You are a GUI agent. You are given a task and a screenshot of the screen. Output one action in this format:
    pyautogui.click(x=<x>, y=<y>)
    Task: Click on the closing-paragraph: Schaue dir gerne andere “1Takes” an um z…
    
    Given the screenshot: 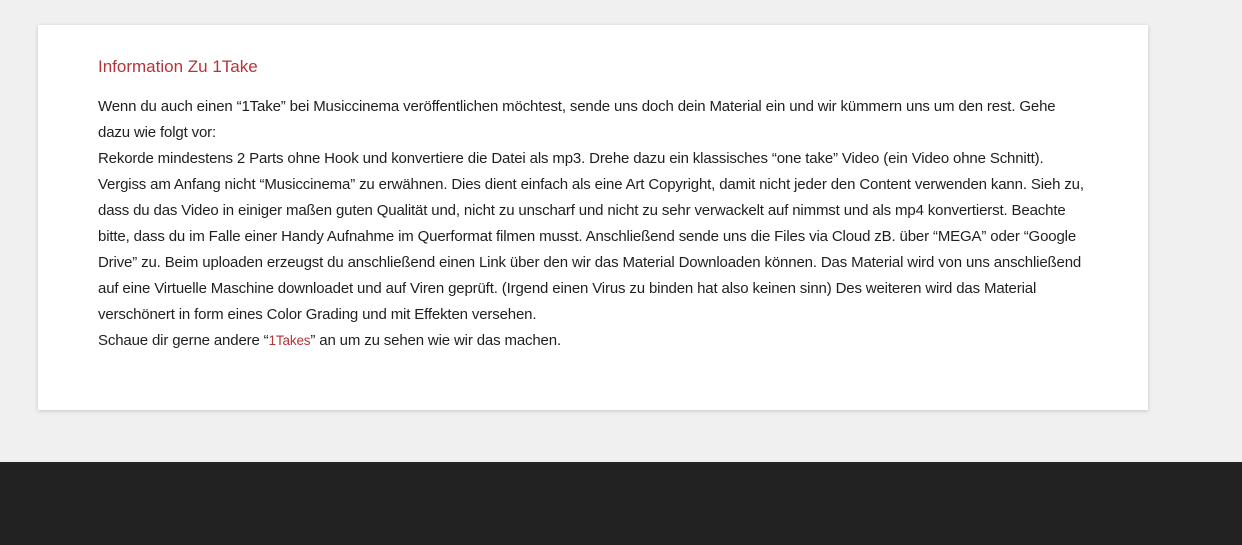 What is the action you would take?
    pyautogui.click(x=593, y=341)
    